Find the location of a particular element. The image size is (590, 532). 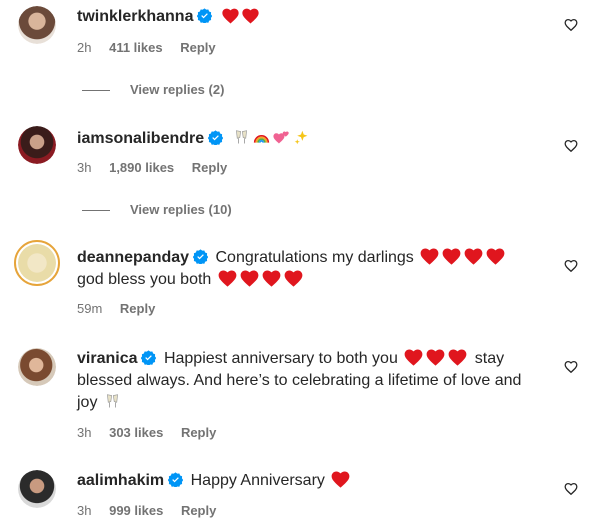

comment-text: god bless you both is located at coordinates (144, 279).